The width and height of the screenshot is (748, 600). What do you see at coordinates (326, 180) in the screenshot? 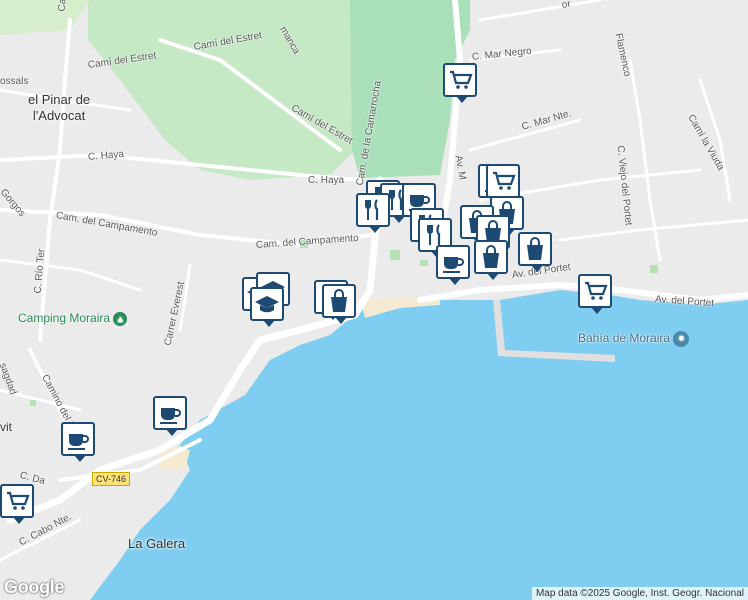
I see `street-label: C. Haya` at bounding box center [326, 180].